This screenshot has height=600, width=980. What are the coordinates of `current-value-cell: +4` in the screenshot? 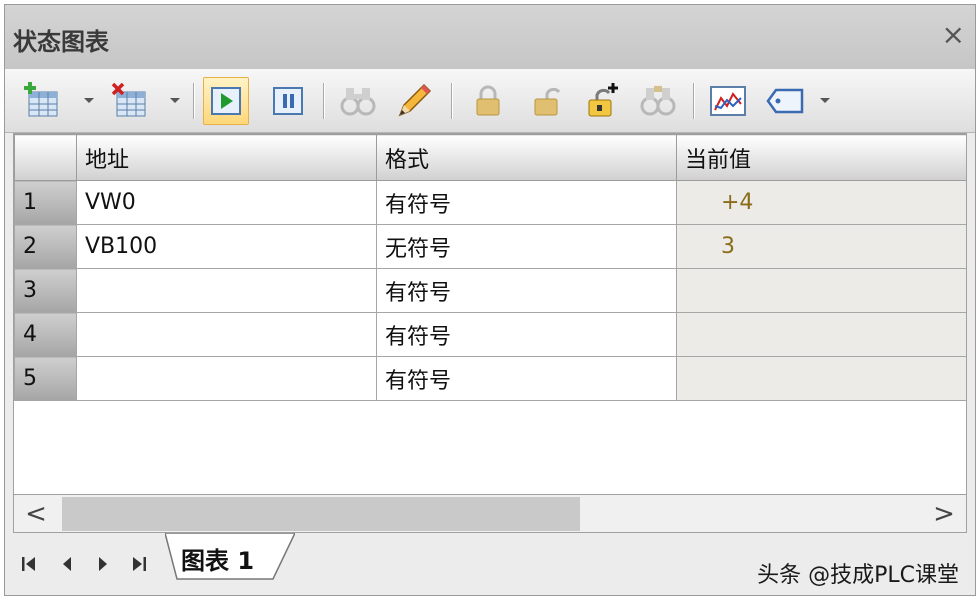 It's located at (821, 202).